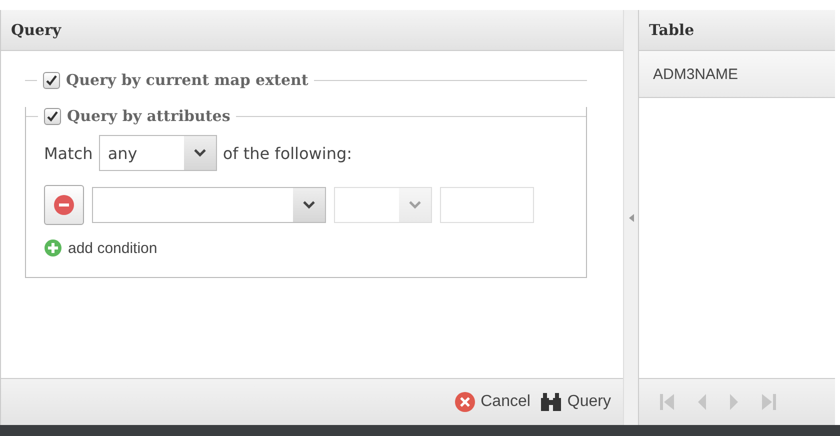 The width and height of the screenshot is (840, 436). I want to click on collapse-arrow-icon, so click(631, 218).